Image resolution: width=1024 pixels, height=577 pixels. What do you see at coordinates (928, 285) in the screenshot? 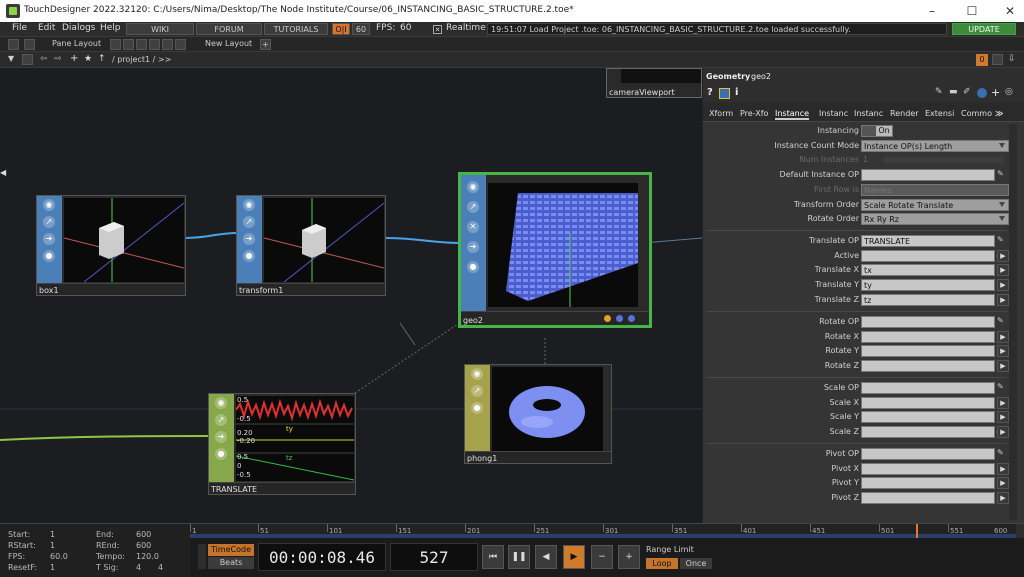
I see `translate-y-field: ty` at bounding box center [928, 285].